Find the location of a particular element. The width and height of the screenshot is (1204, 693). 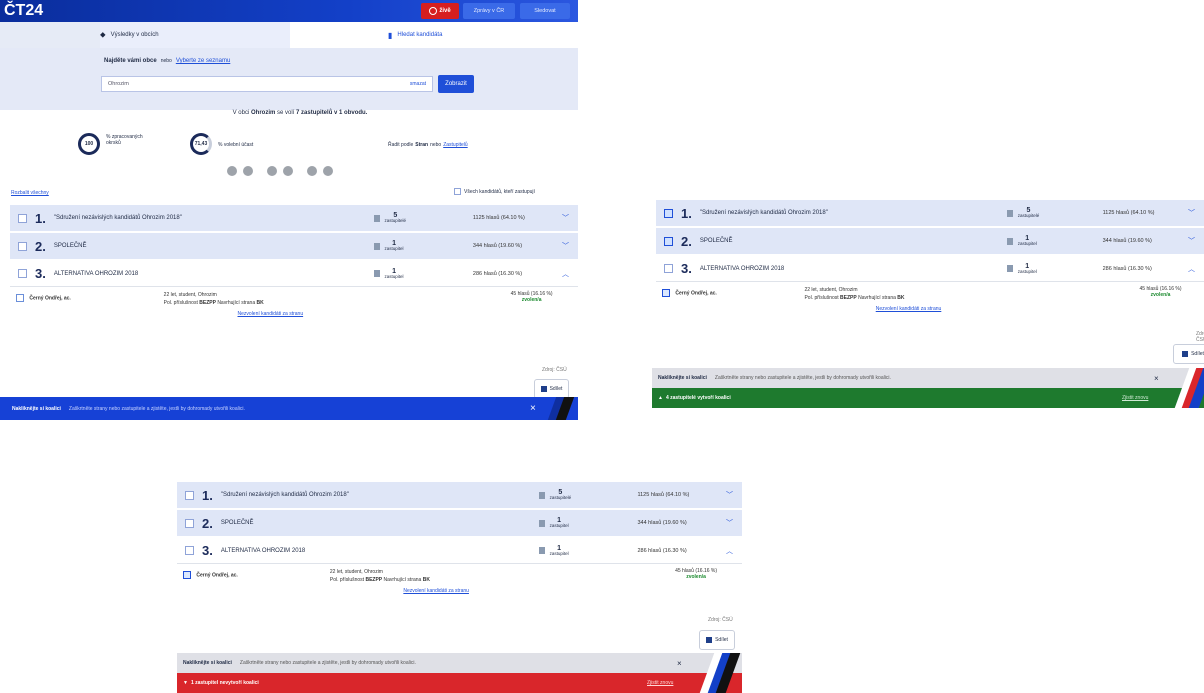

summary-end: v 1 obvodu. is located at coordinates (351, 113).